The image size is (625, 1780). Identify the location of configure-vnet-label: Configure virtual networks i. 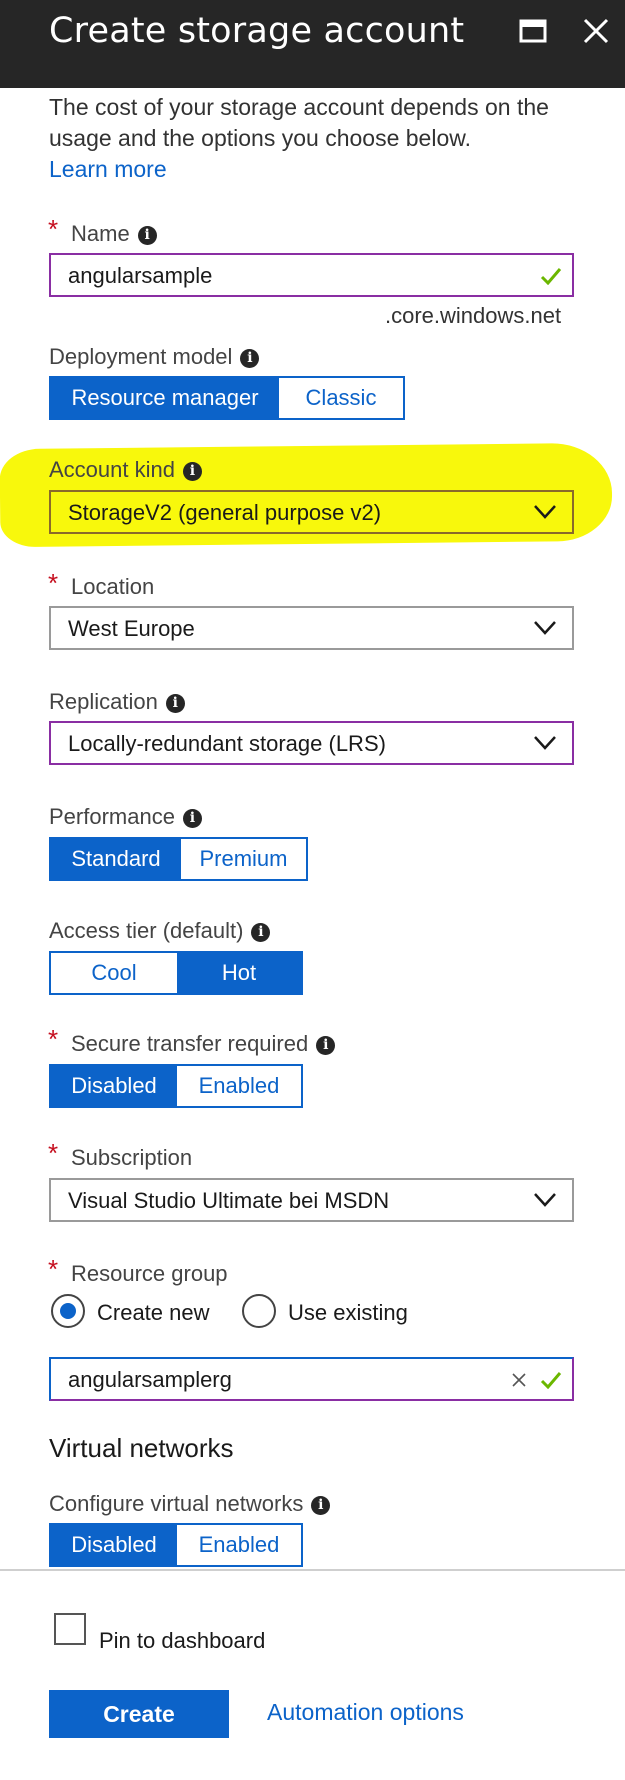
(190, 1504).